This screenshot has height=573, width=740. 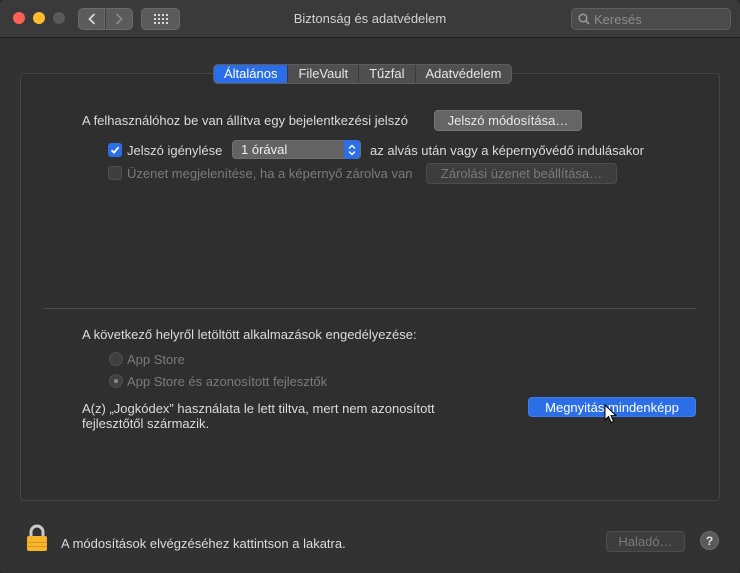 I want to click on require-password-delay-value: 1 órával, so click(x=264, y=149).